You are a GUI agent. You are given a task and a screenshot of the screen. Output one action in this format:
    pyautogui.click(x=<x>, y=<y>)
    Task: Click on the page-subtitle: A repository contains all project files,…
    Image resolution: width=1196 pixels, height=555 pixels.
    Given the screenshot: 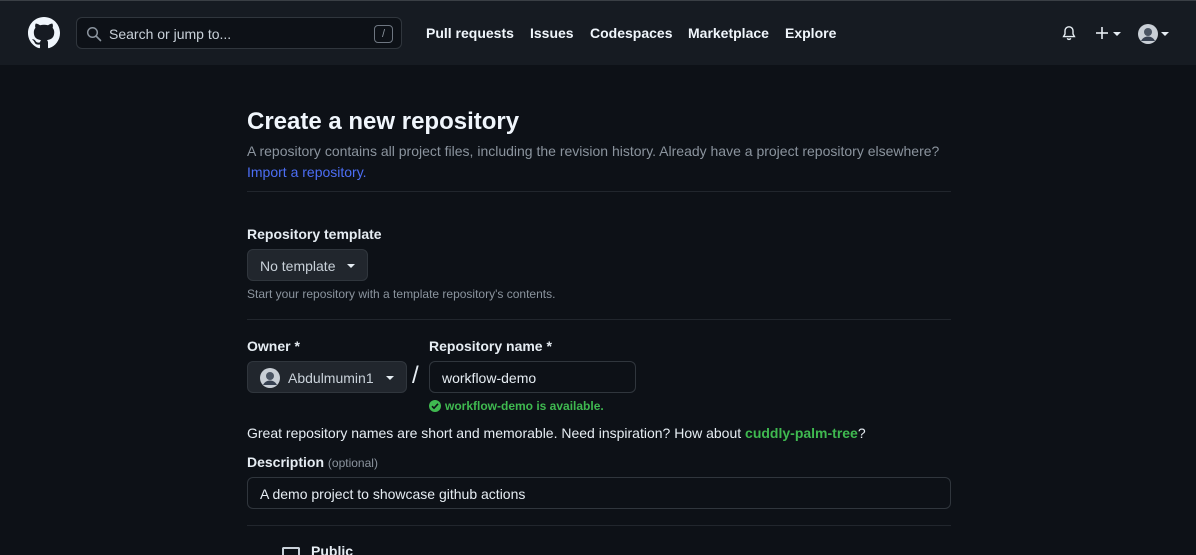 What is the action you would take?
    pyautogui.click(x=593, y=151)
    